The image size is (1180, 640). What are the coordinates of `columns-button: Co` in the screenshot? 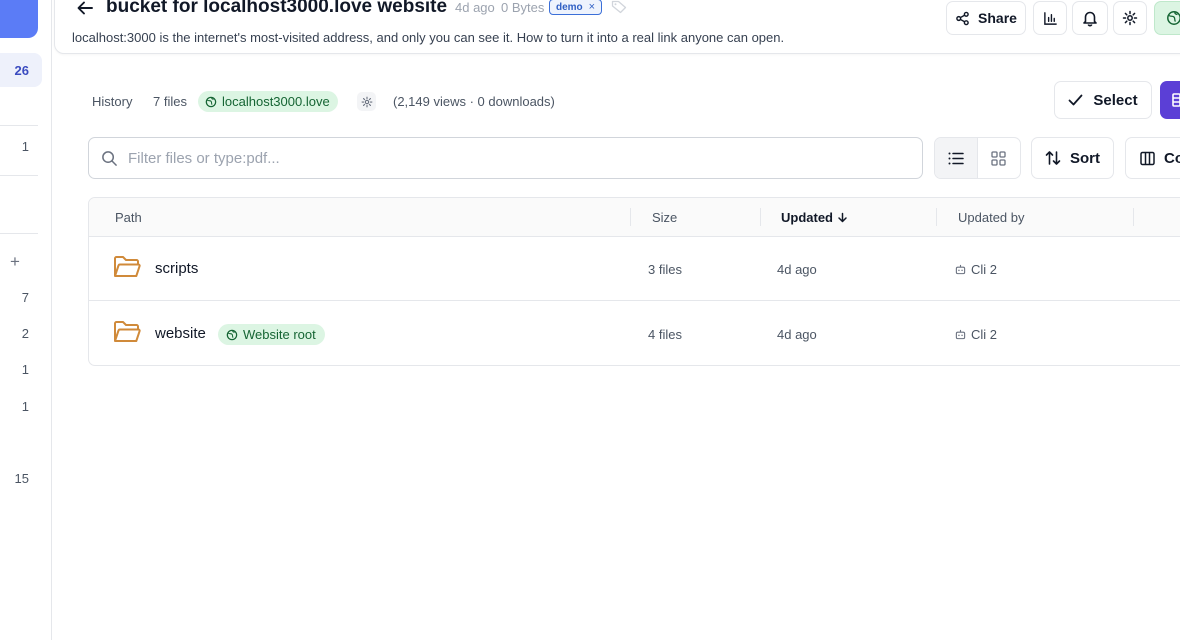 It's located at (1152, 158).